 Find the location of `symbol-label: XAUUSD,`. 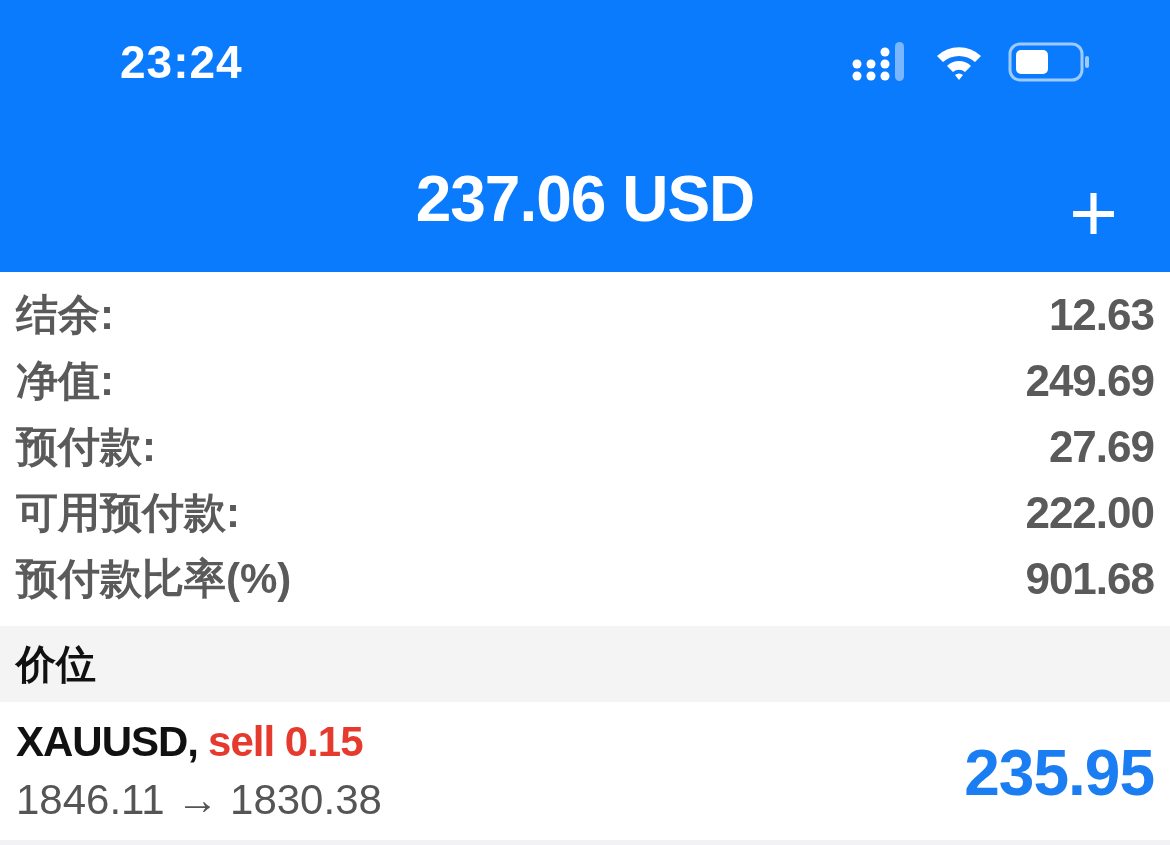

symbol-label: XAUUSD, is located at coordinates (107, 742).